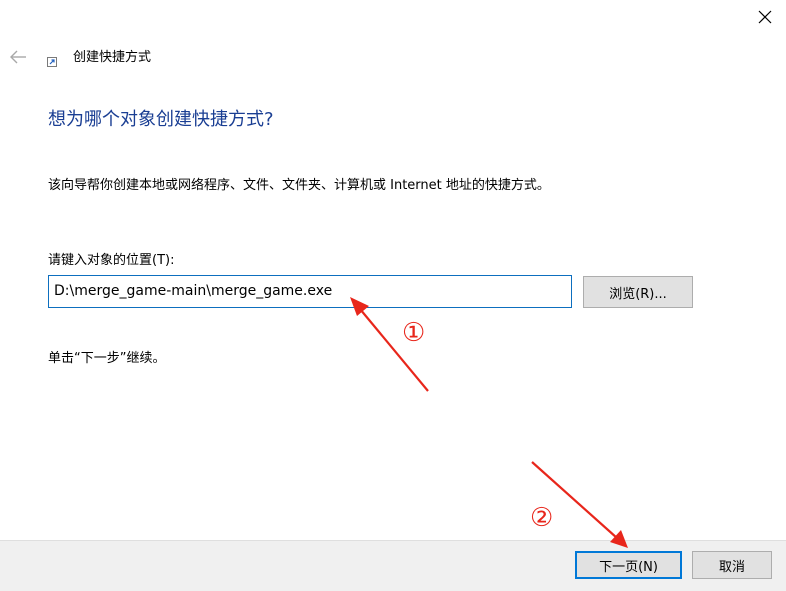  I want to click on close-icon, so click(765, 17).